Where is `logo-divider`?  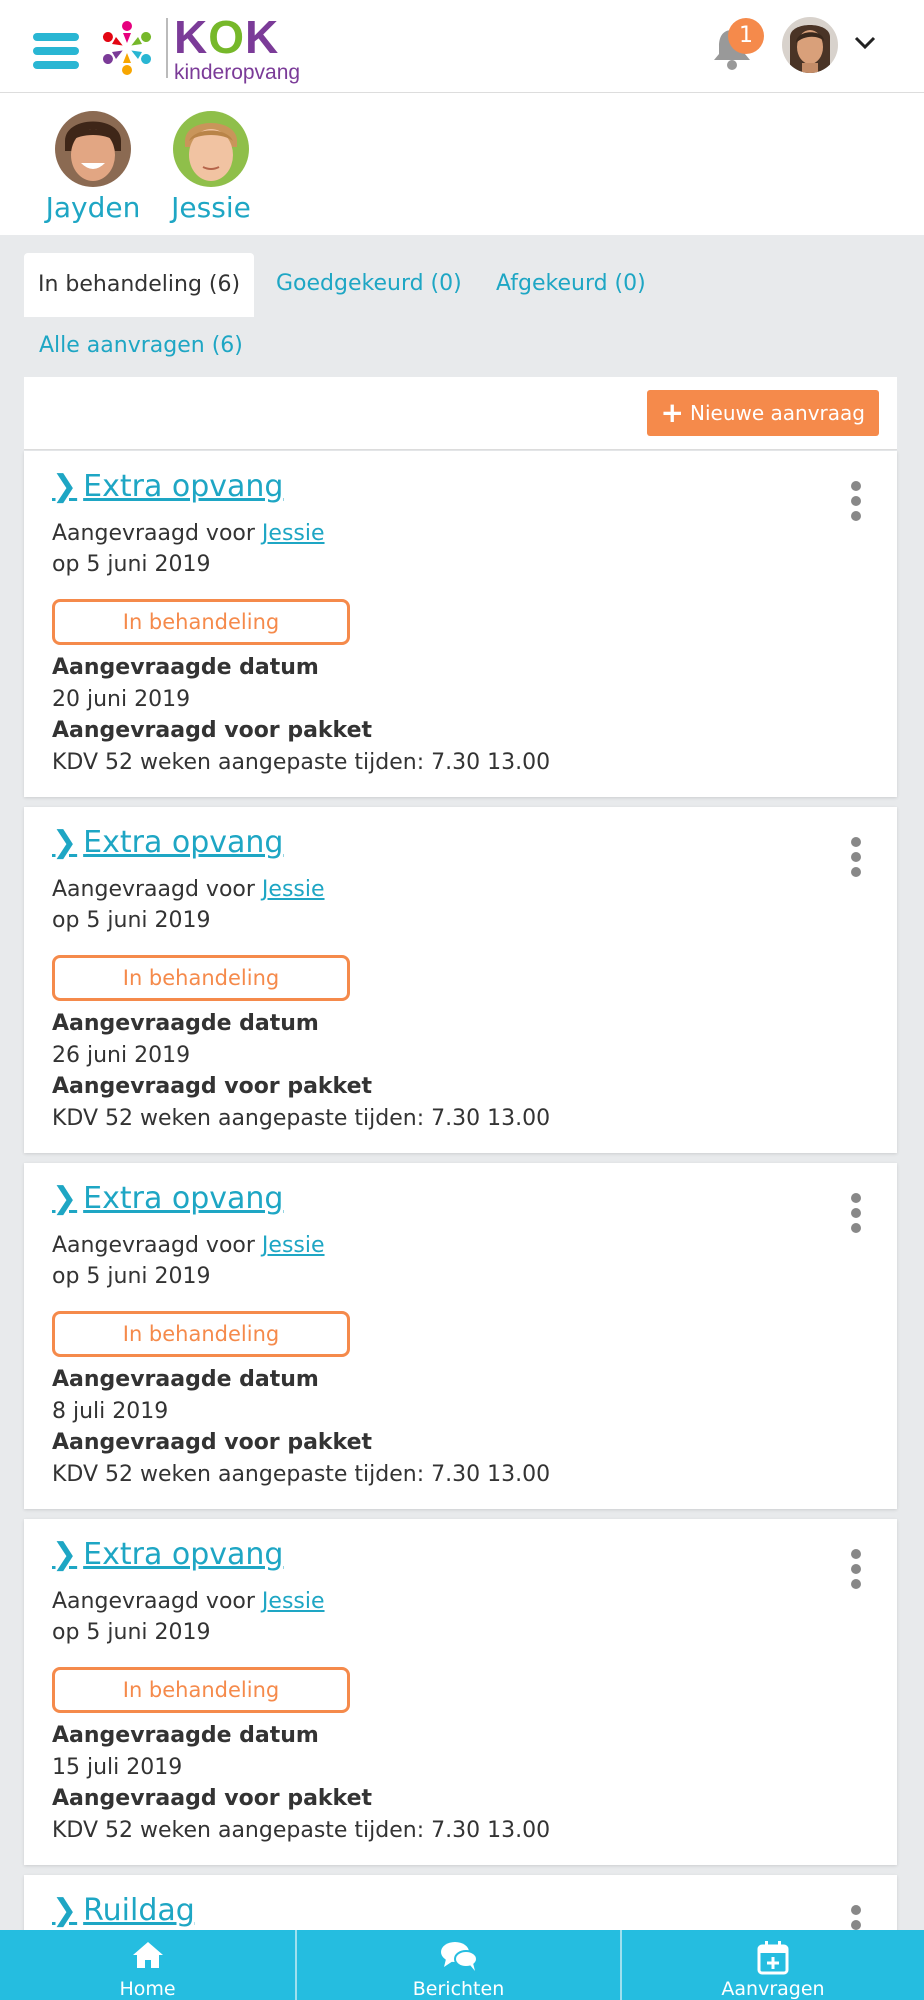
logo-divider is located at coordinates (167, 48).